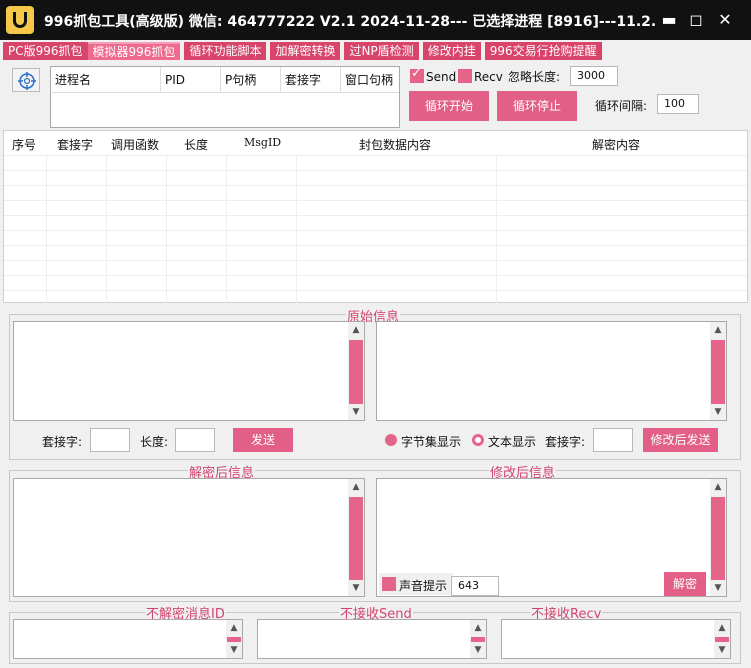  Describe the element at coordinates (135, 144) in the screenshot. I see `col-call-function: 调用函数` at that location.